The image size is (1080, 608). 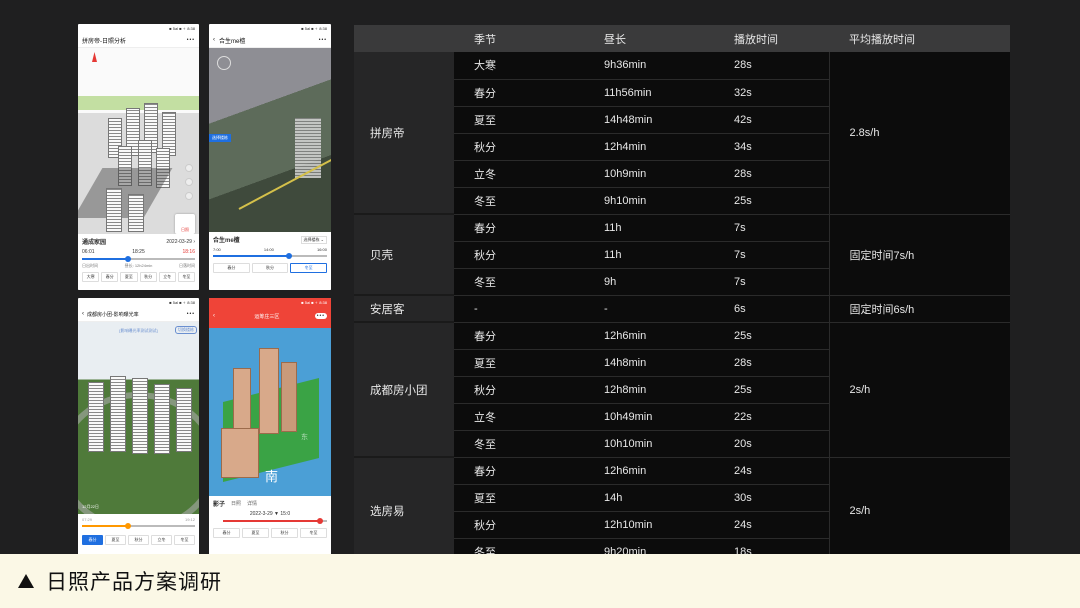 What do you see at coordinates (519, 174) in the screenshot?
I see `season-cell: 立冬` at bounding box center [519, 174].